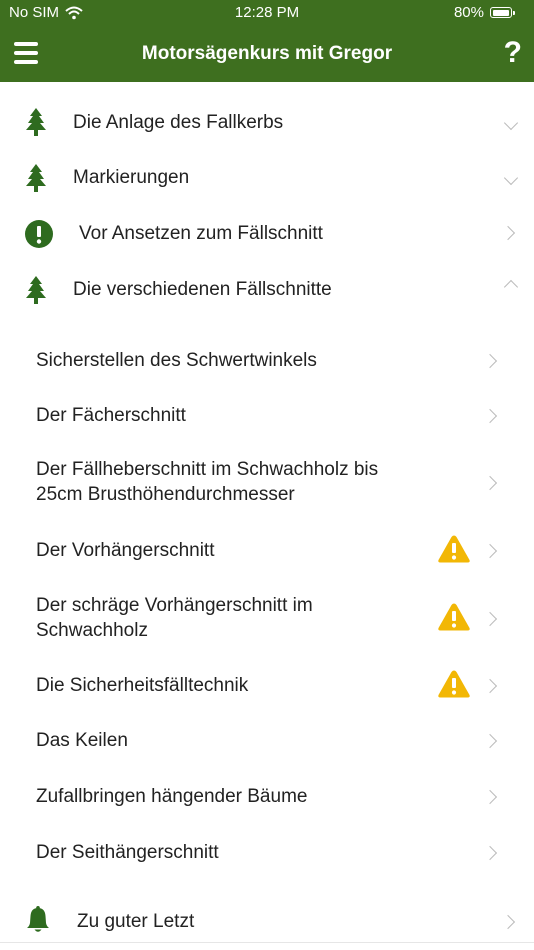 The height and width of the screenshot is (950, 534). Describe the element at coordinates (39, 234) in the screenshot. I see `exclamation-circle-icon` at that location.